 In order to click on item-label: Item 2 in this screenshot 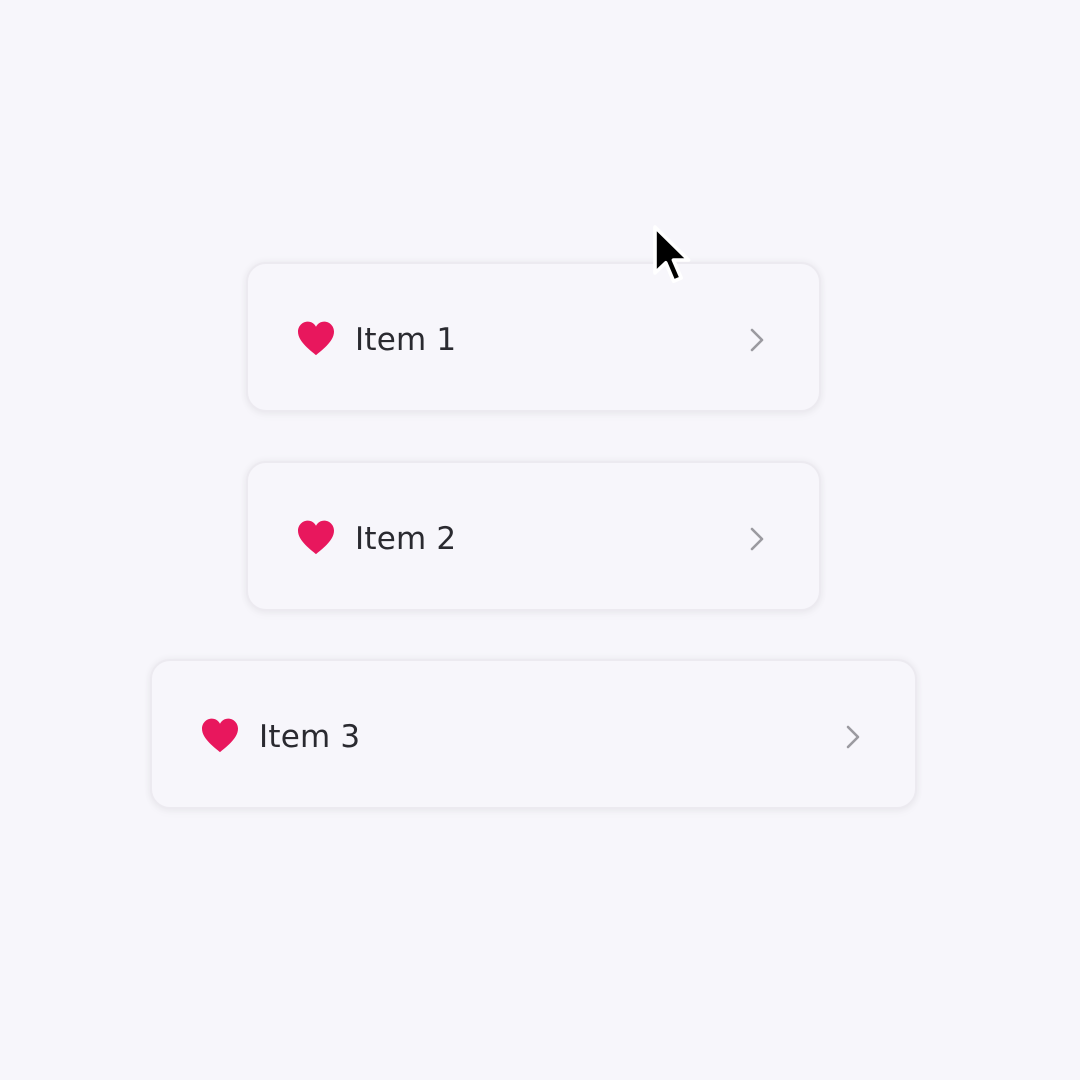, I will do `click(406, 539)`.